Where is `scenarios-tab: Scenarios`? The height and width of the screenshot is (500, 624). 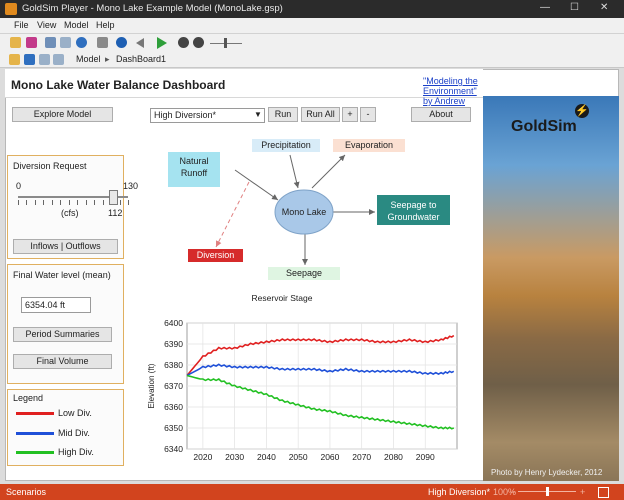
scenarios-tab: Scenarios is located at coordinates (26, 492).